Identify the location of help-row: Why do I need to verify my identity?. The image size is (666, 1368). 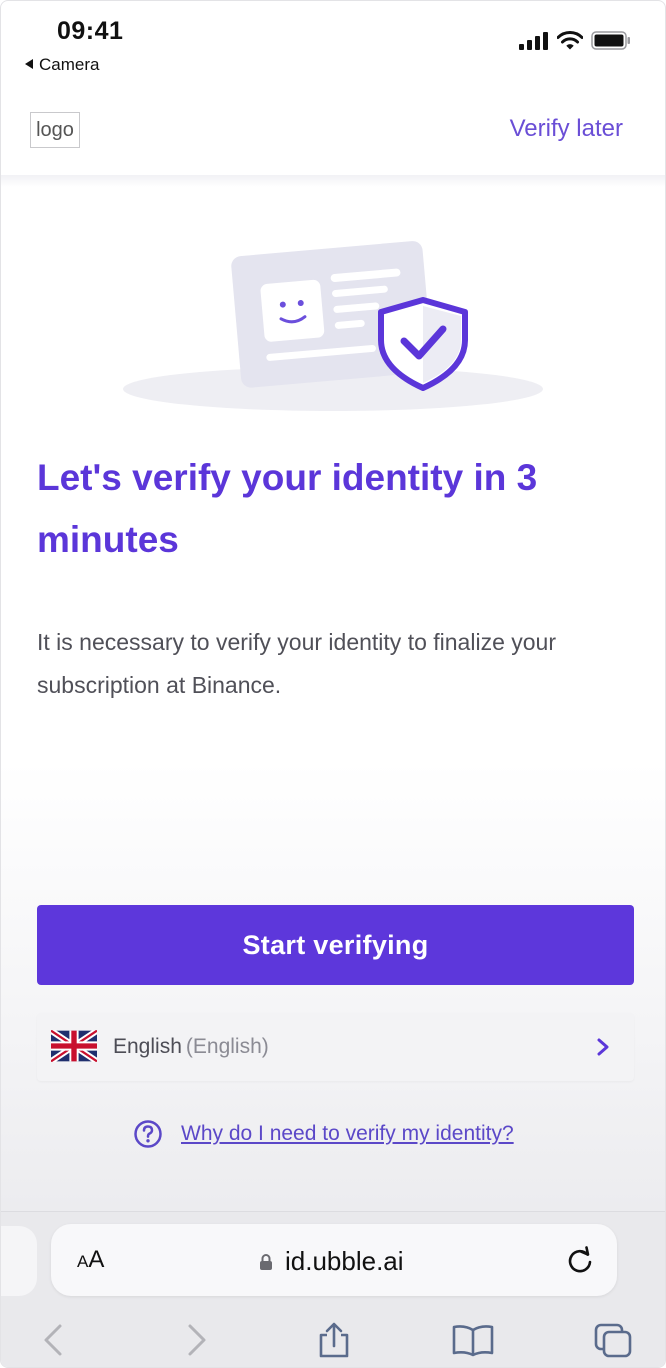
(323, 1134).